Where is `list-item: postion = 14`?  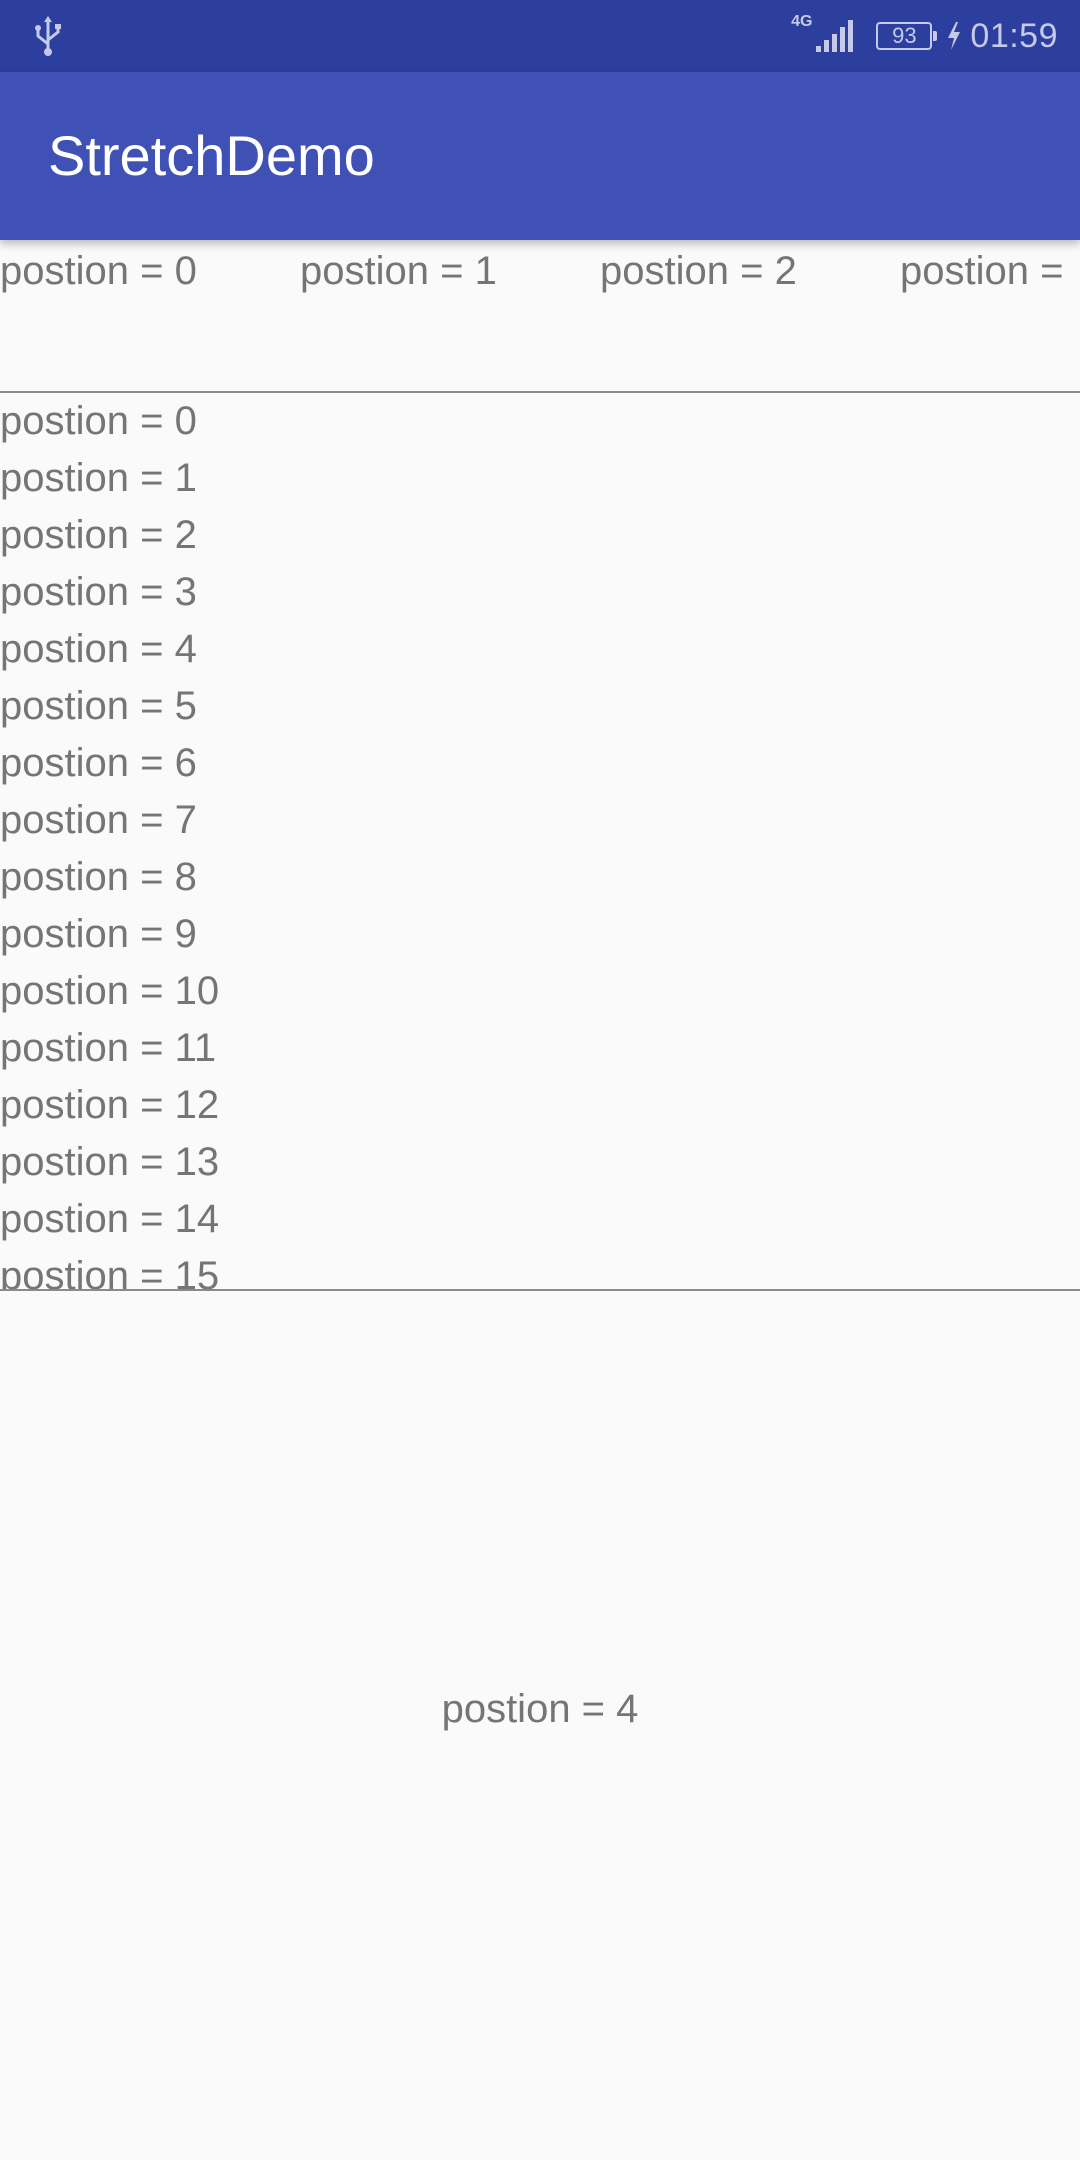 list-item: postion = 14 is located at coordinates (540, 1219).